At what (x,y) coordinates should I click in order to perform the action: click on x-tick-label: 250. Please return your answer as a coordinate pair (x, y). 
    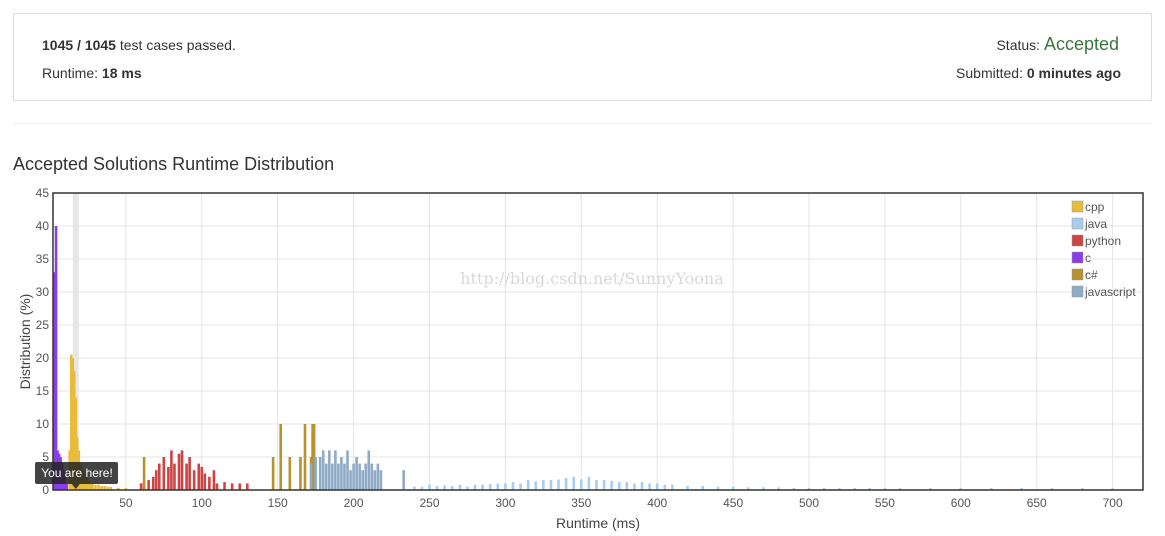
    Looking at the image, I should click on (429, 503).